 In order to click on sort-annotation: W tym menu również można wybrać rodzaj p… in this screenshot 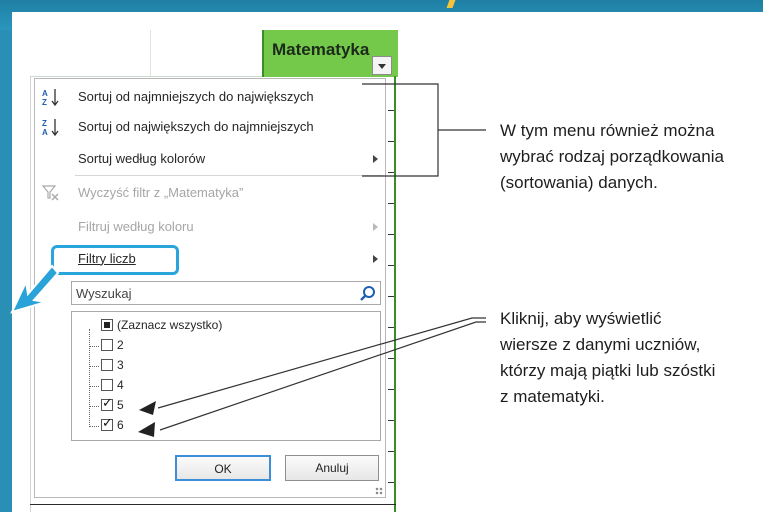, I will do `click(612, 157)`.